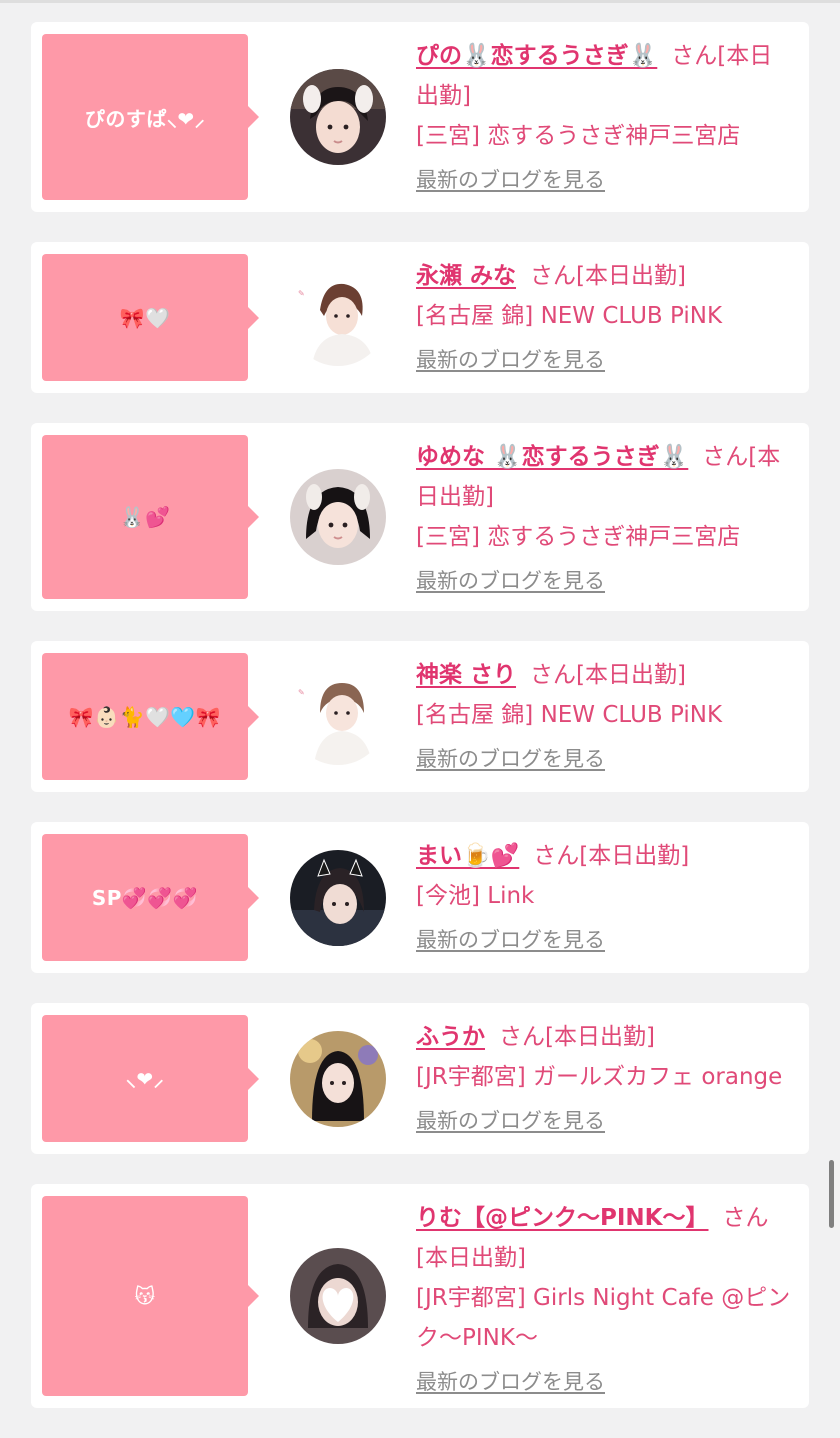 The image size is (840, 1438). What do you see at coordinates (150, 1078) in the screenshot?
I see `comment-bubble: ⸜❤︎⸝` at bounding box center [150, 1078].